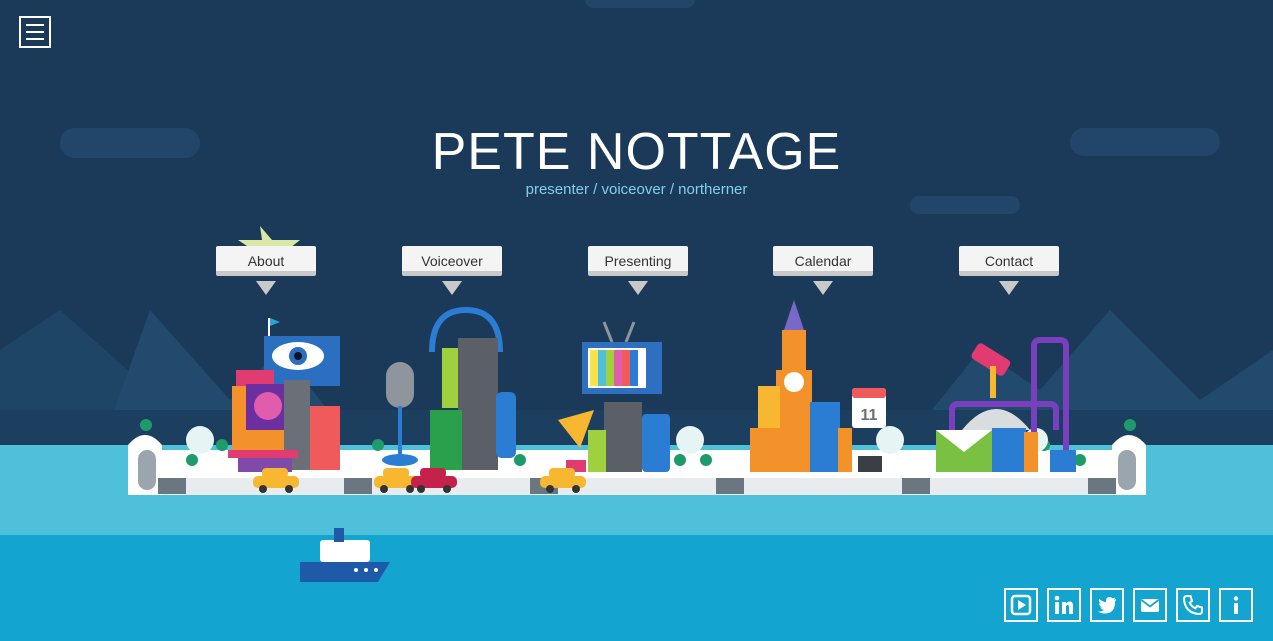 Image resolution: width=1273 pixels, height=641 pixels. I want to click on plane-illustration, so click(269, 237).